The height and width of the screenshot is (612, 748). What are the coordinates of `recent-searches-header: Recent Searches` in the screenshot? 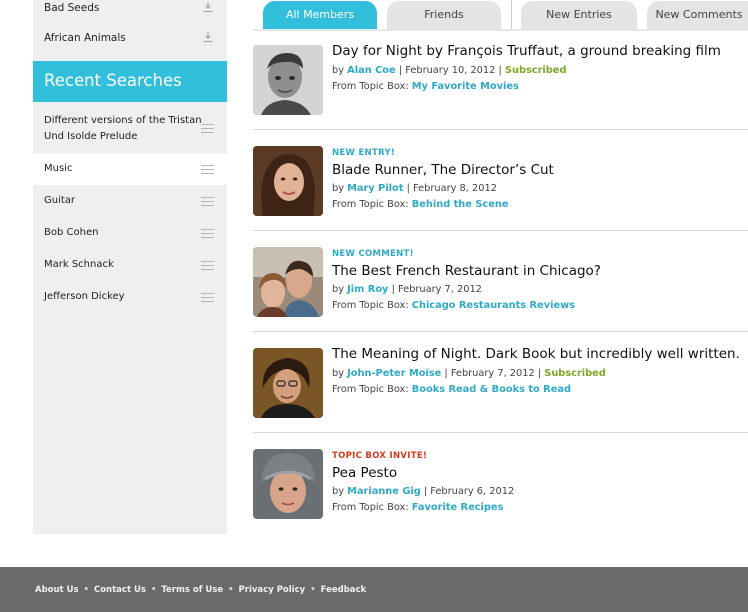 It's located at (130, 81).